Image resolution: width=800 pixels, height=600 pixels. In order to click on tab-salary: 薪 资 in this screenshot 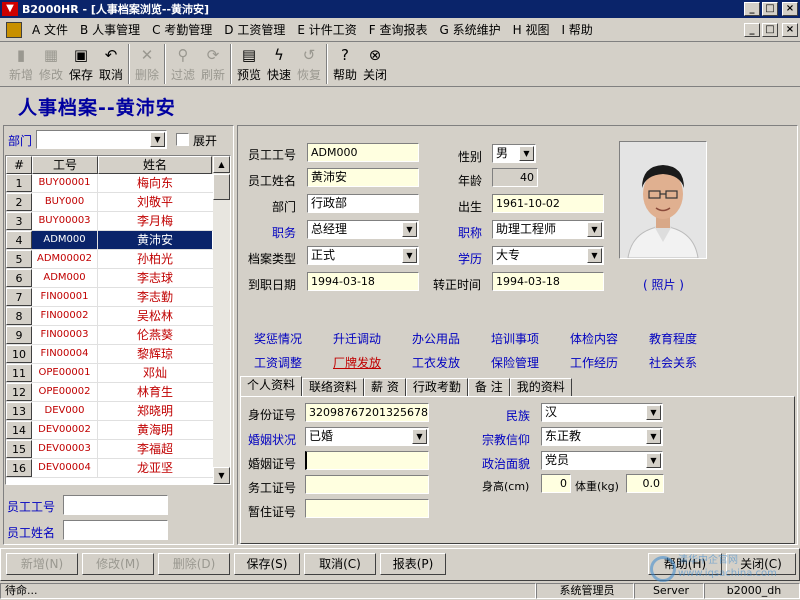, I will do `click(385, 387)`.